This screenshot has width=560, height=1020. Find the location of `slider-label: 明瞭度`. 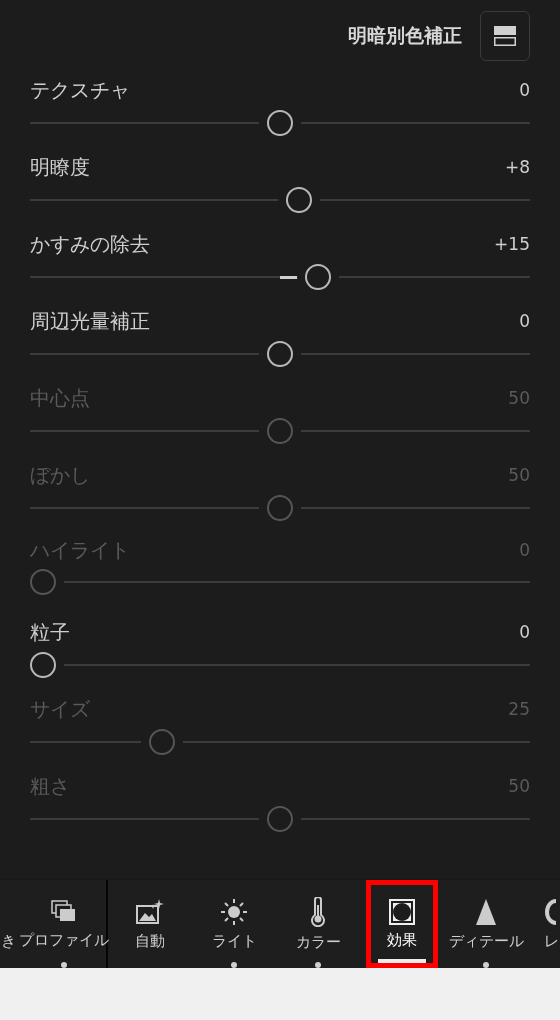

slider-label: 明瞭度 is located at coordinates (60, 167).